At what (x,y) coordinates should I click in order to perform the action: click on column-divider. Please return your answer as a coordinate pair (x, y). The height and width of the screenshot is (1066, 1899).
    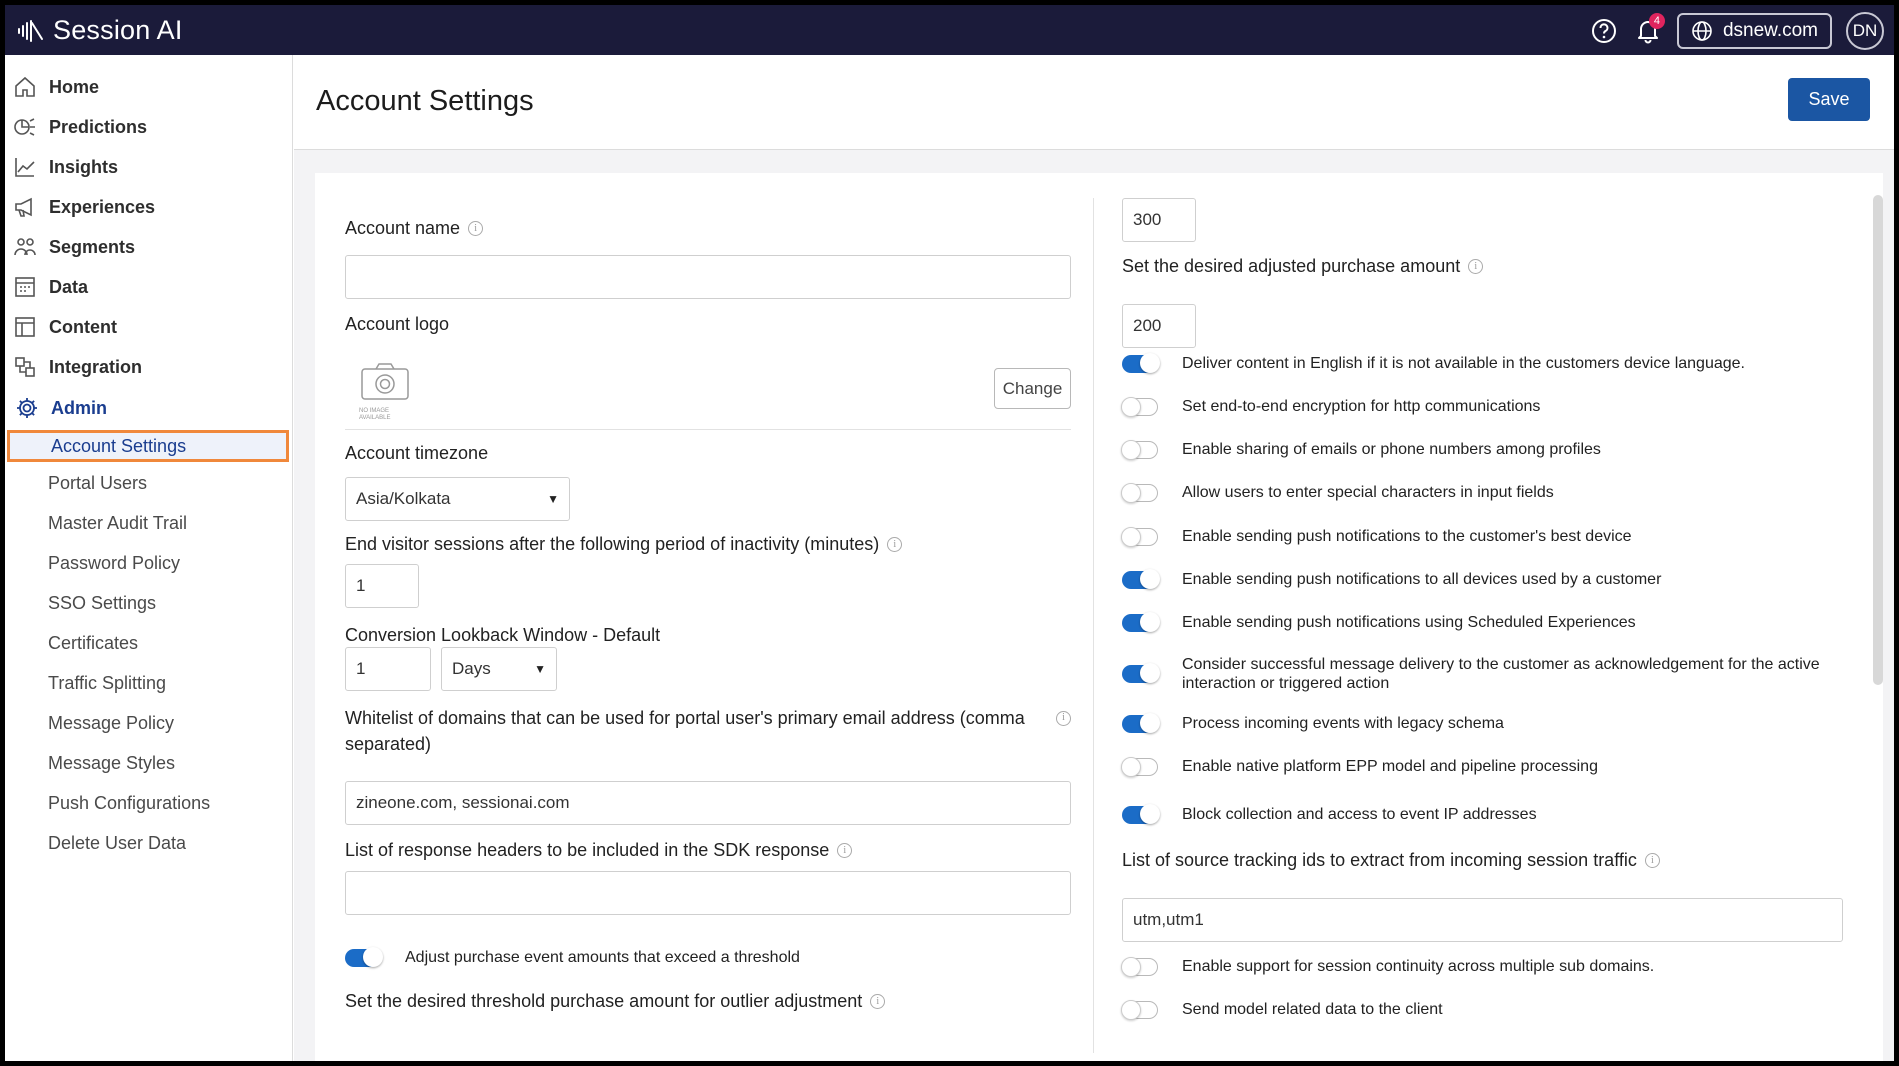
    Looking at the image, I should click on (1093, 625).